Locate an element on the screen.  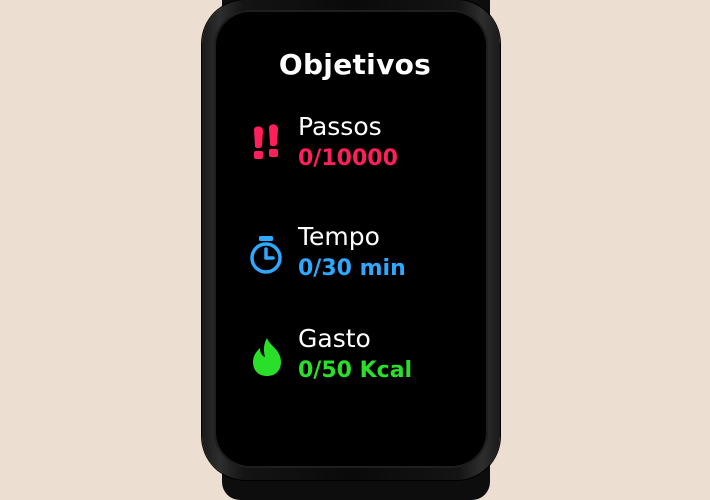
goal-calories: Gasto 0/50 Kcal is located at coordinates (360, 359).